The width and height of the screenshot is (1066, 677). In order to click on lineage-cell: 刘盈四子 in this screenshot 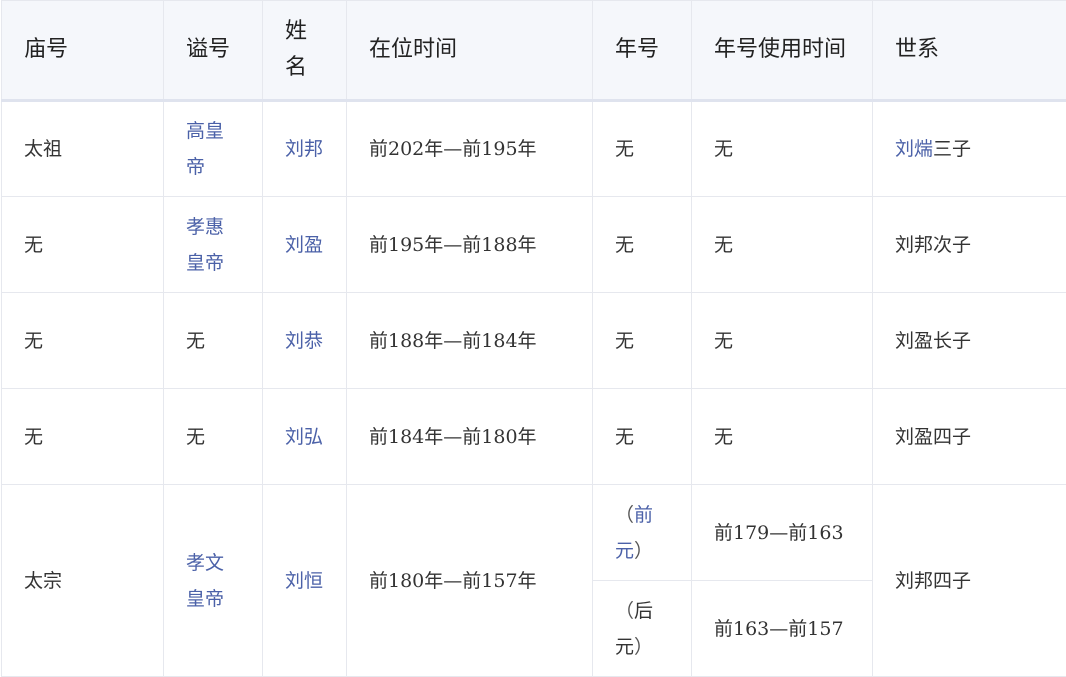, I will do `click(969, 437)`.